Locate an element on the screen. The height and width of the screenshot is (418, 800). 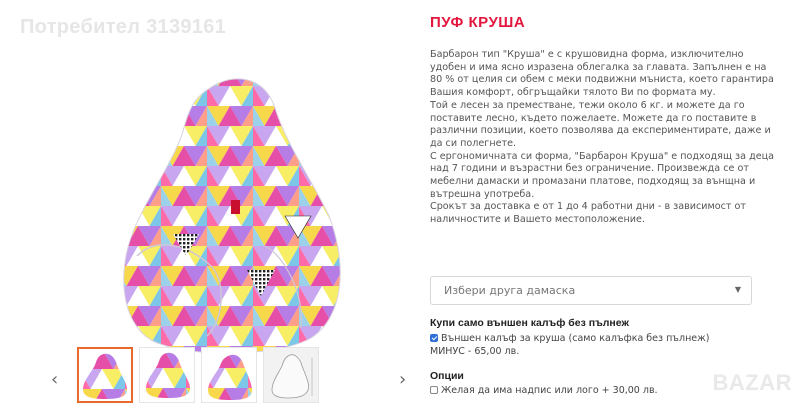
thumbnail-4-sketch is located at coordinates (291, 375).